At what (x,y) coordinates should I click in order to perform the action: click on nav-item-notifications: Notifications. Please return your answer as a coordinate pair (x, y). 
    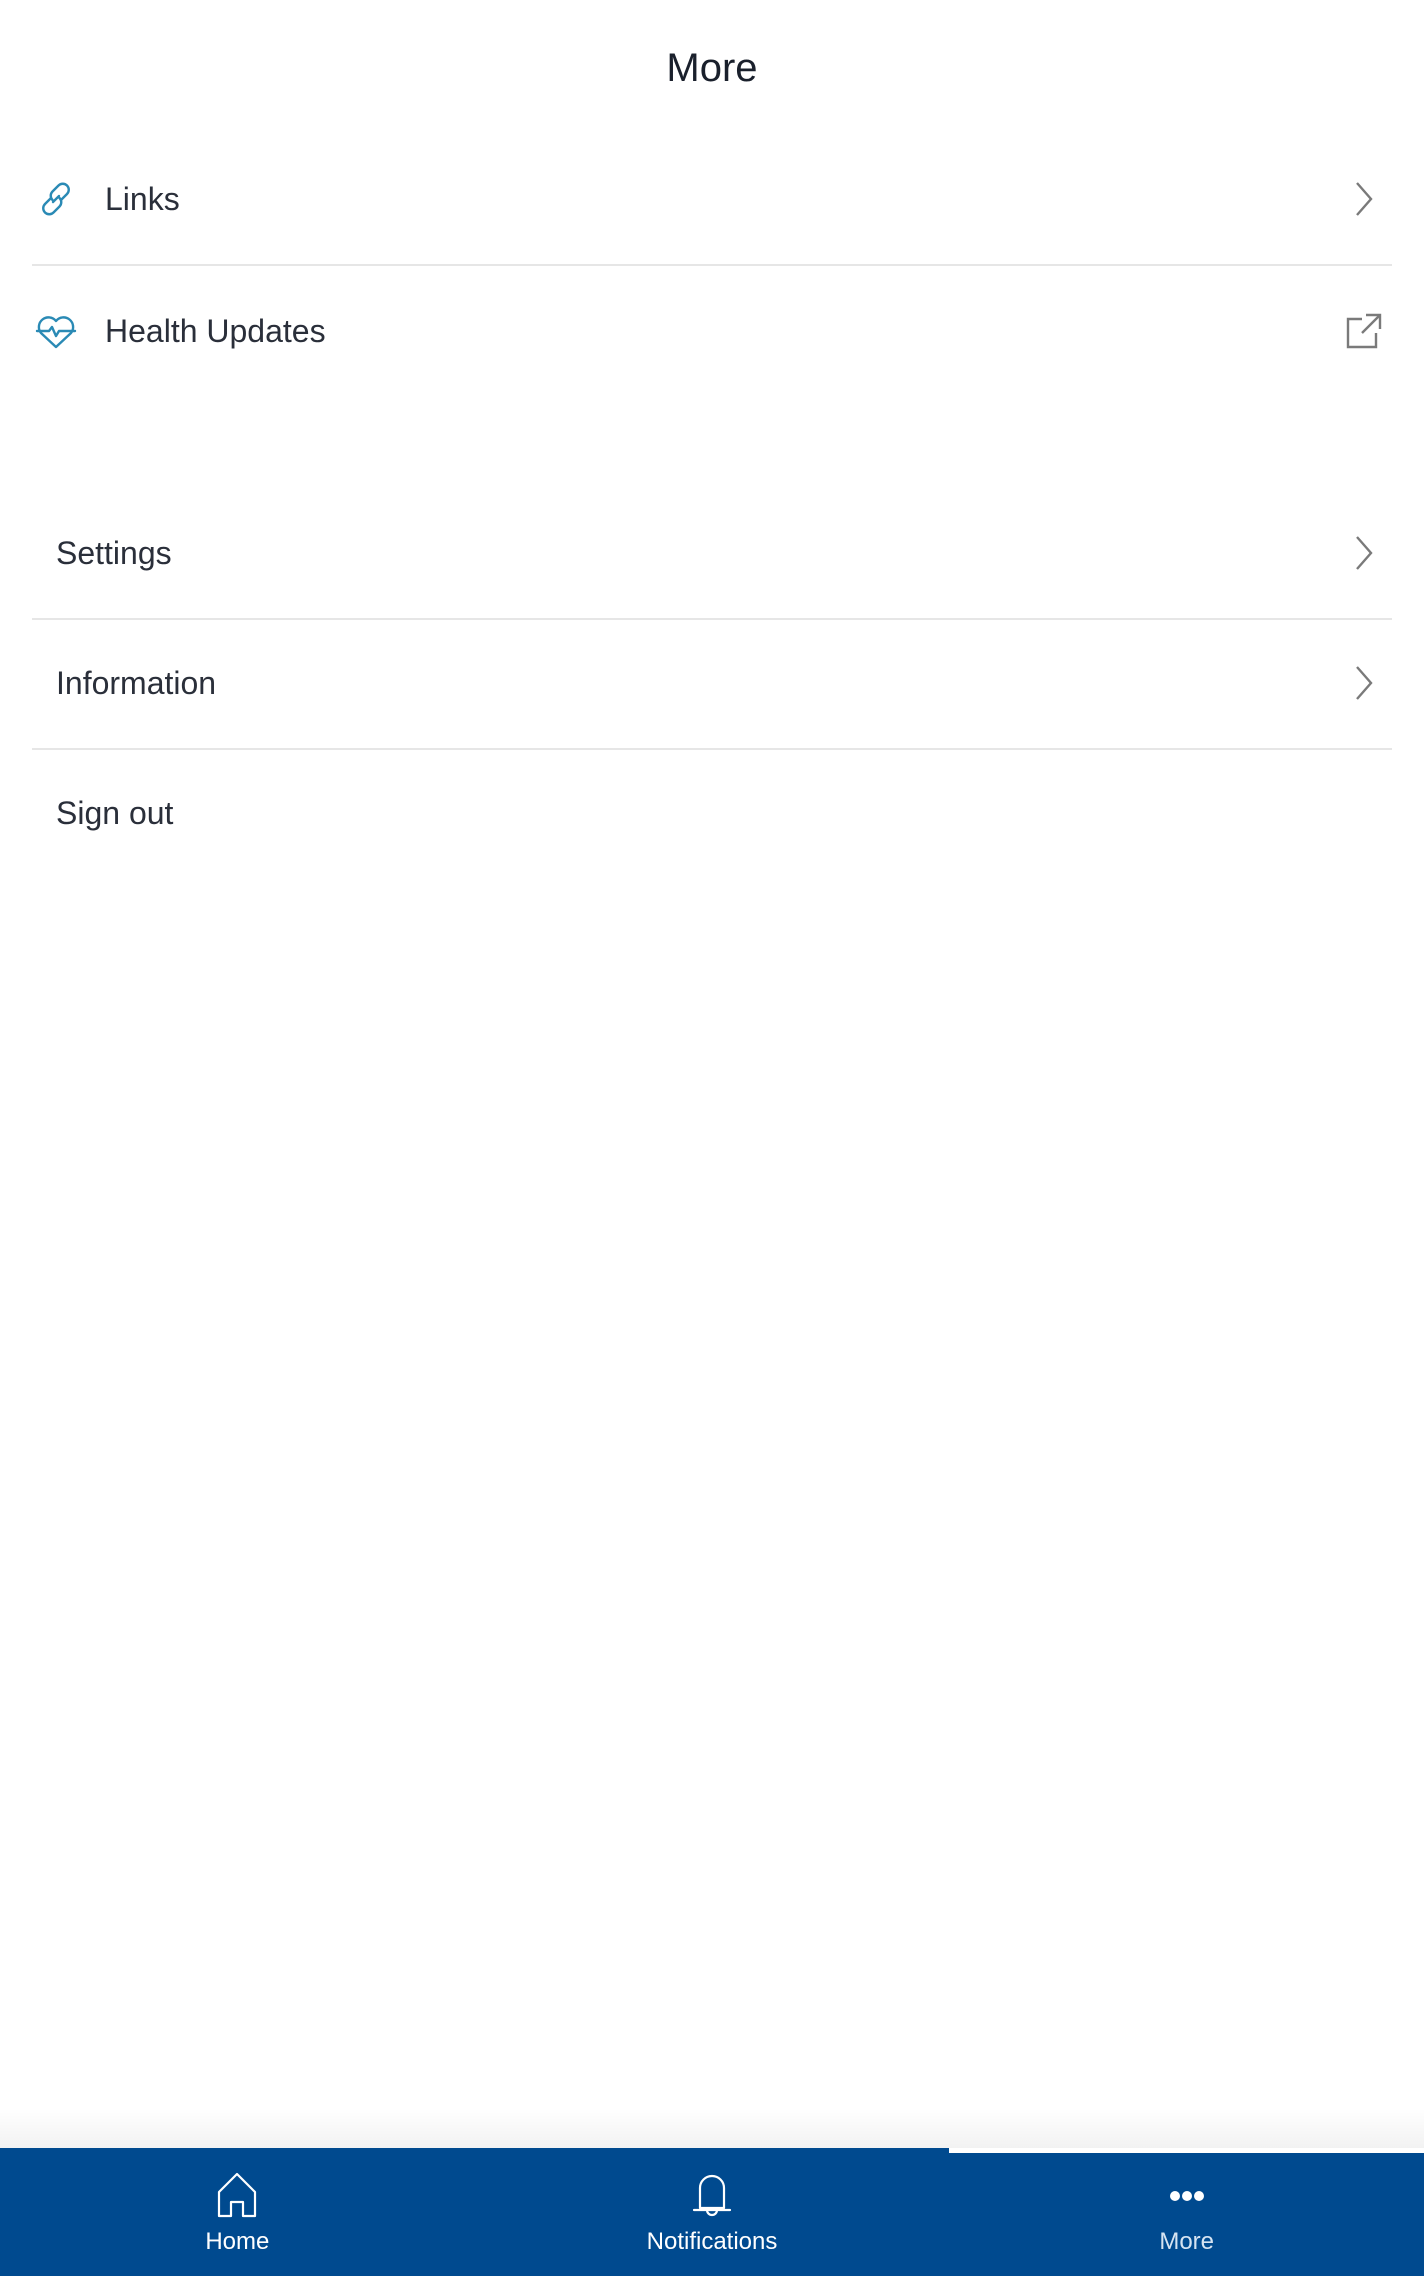
    Looking at the image, I should click on (712, 2212).